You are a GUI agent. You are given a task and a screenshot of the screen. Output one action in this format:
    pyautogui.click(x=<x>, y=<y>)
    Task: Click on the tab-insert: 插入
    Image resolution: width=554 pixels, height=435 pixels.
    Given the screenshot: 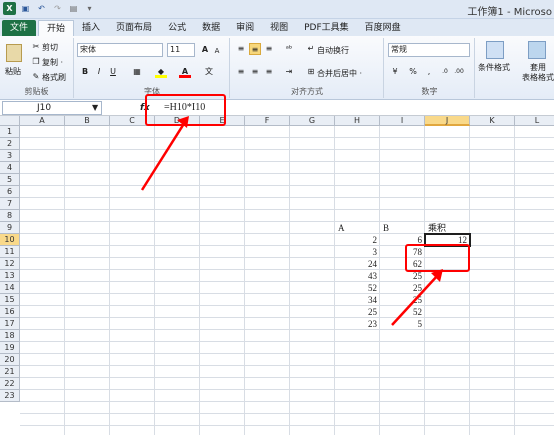 What is the action you would take?
    pyautogui.click(x=91, y=28)
    